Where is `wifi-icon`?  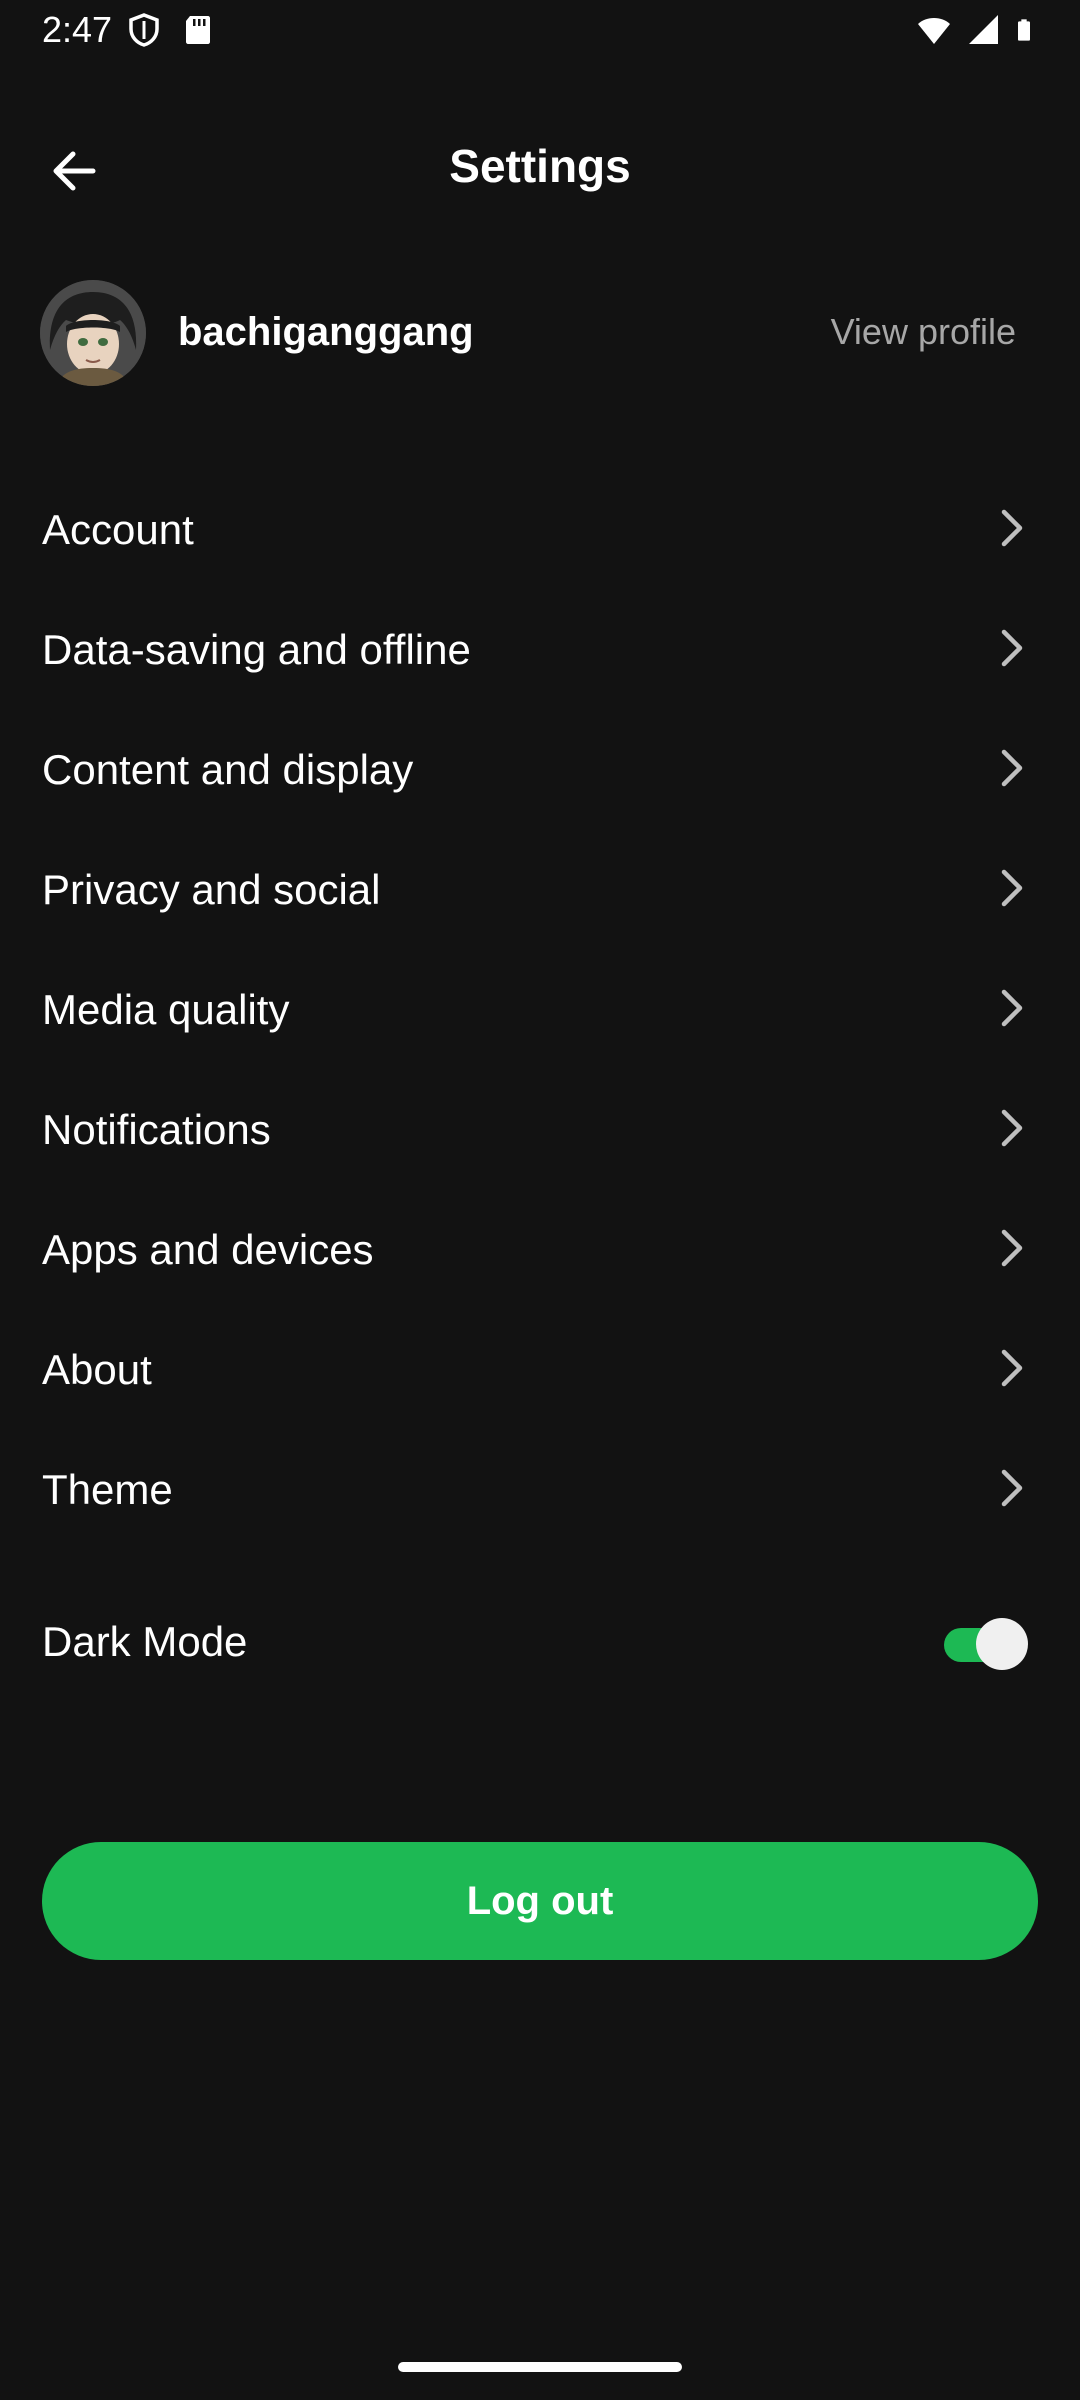 wifi-icon is located at coordinates (934, 31).